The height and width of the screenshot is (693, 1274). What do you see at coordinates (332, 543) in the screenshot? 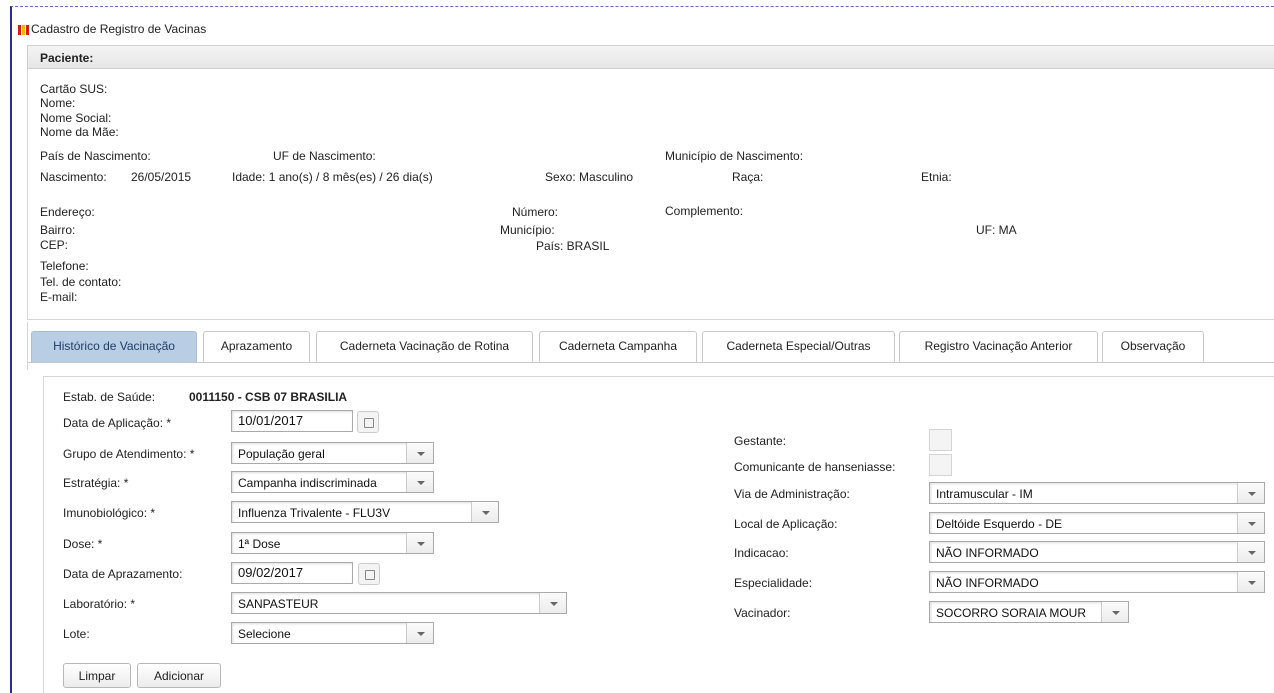
I see `dose-select: 1ª Dose` at bounding box center [332, 543].